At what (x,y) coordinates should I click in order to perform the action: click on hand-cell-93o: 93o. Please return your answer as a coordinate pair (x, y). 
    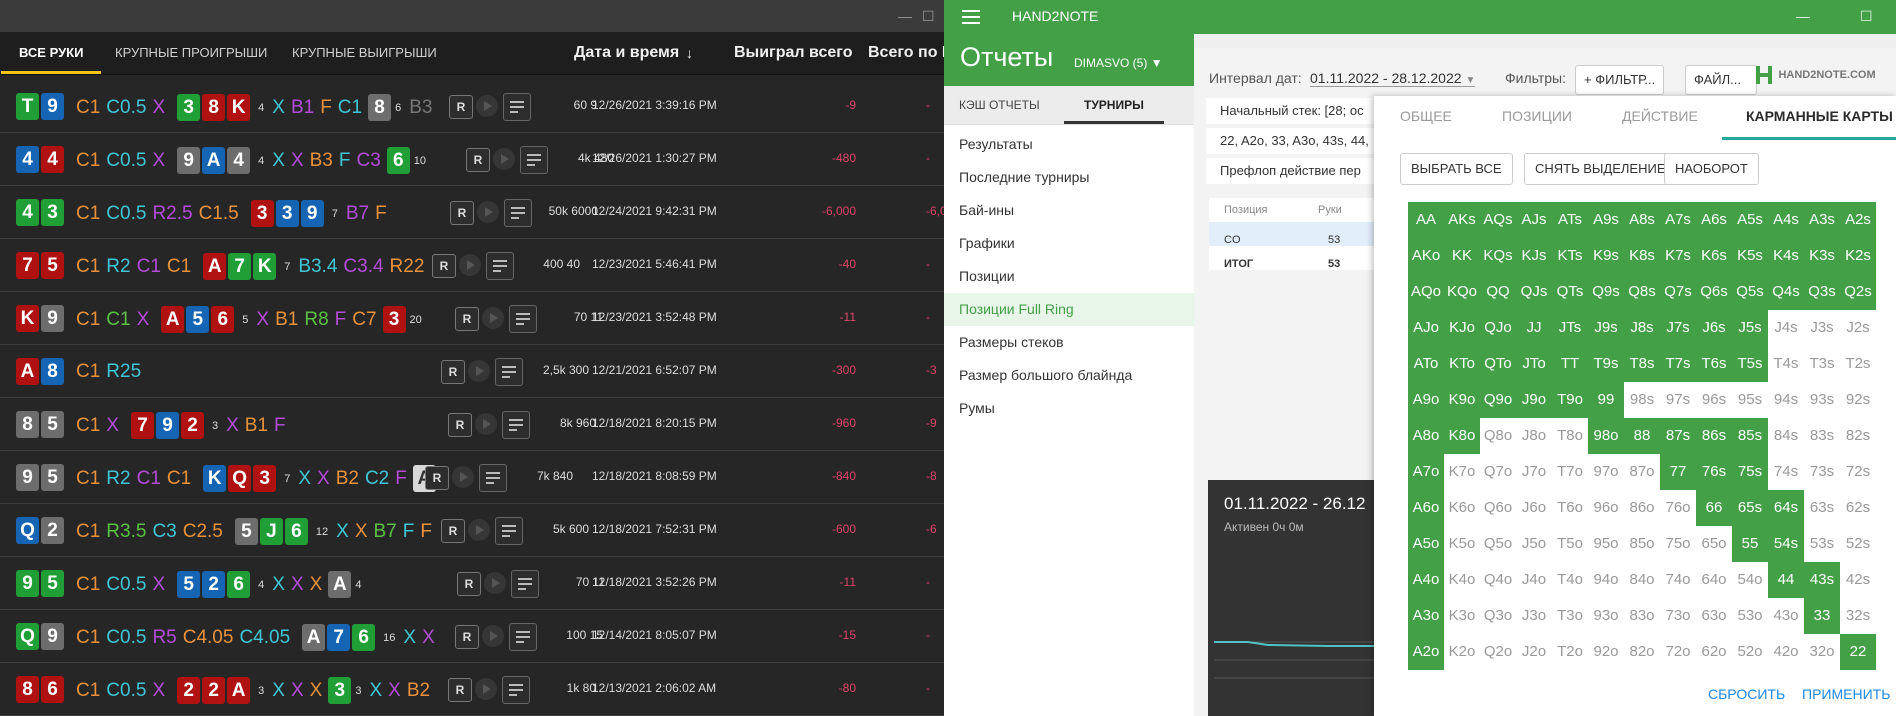
    Looking at the image, I should click on (1606, 616).